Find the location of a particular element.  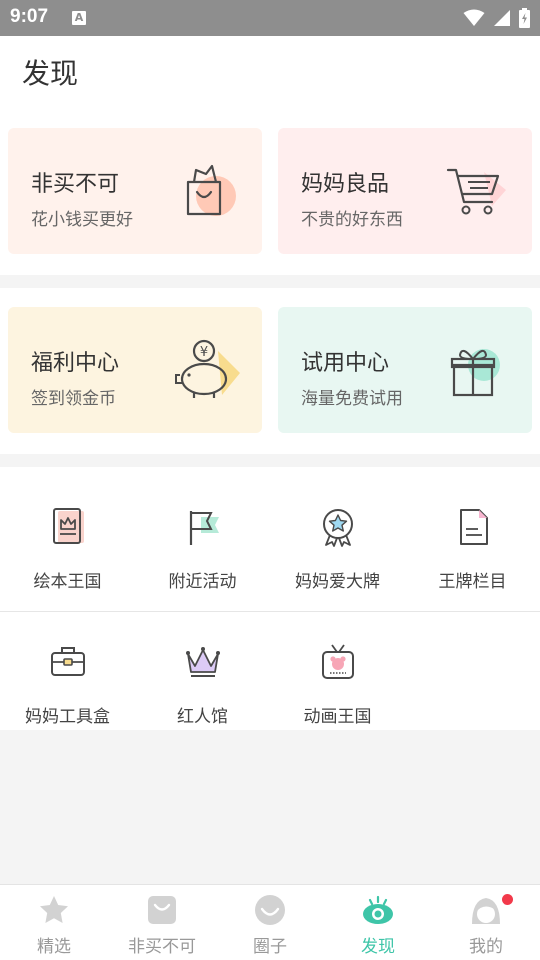

grid-item-animation-kingdom: 动画王国 is located at coordinates (337, 692).